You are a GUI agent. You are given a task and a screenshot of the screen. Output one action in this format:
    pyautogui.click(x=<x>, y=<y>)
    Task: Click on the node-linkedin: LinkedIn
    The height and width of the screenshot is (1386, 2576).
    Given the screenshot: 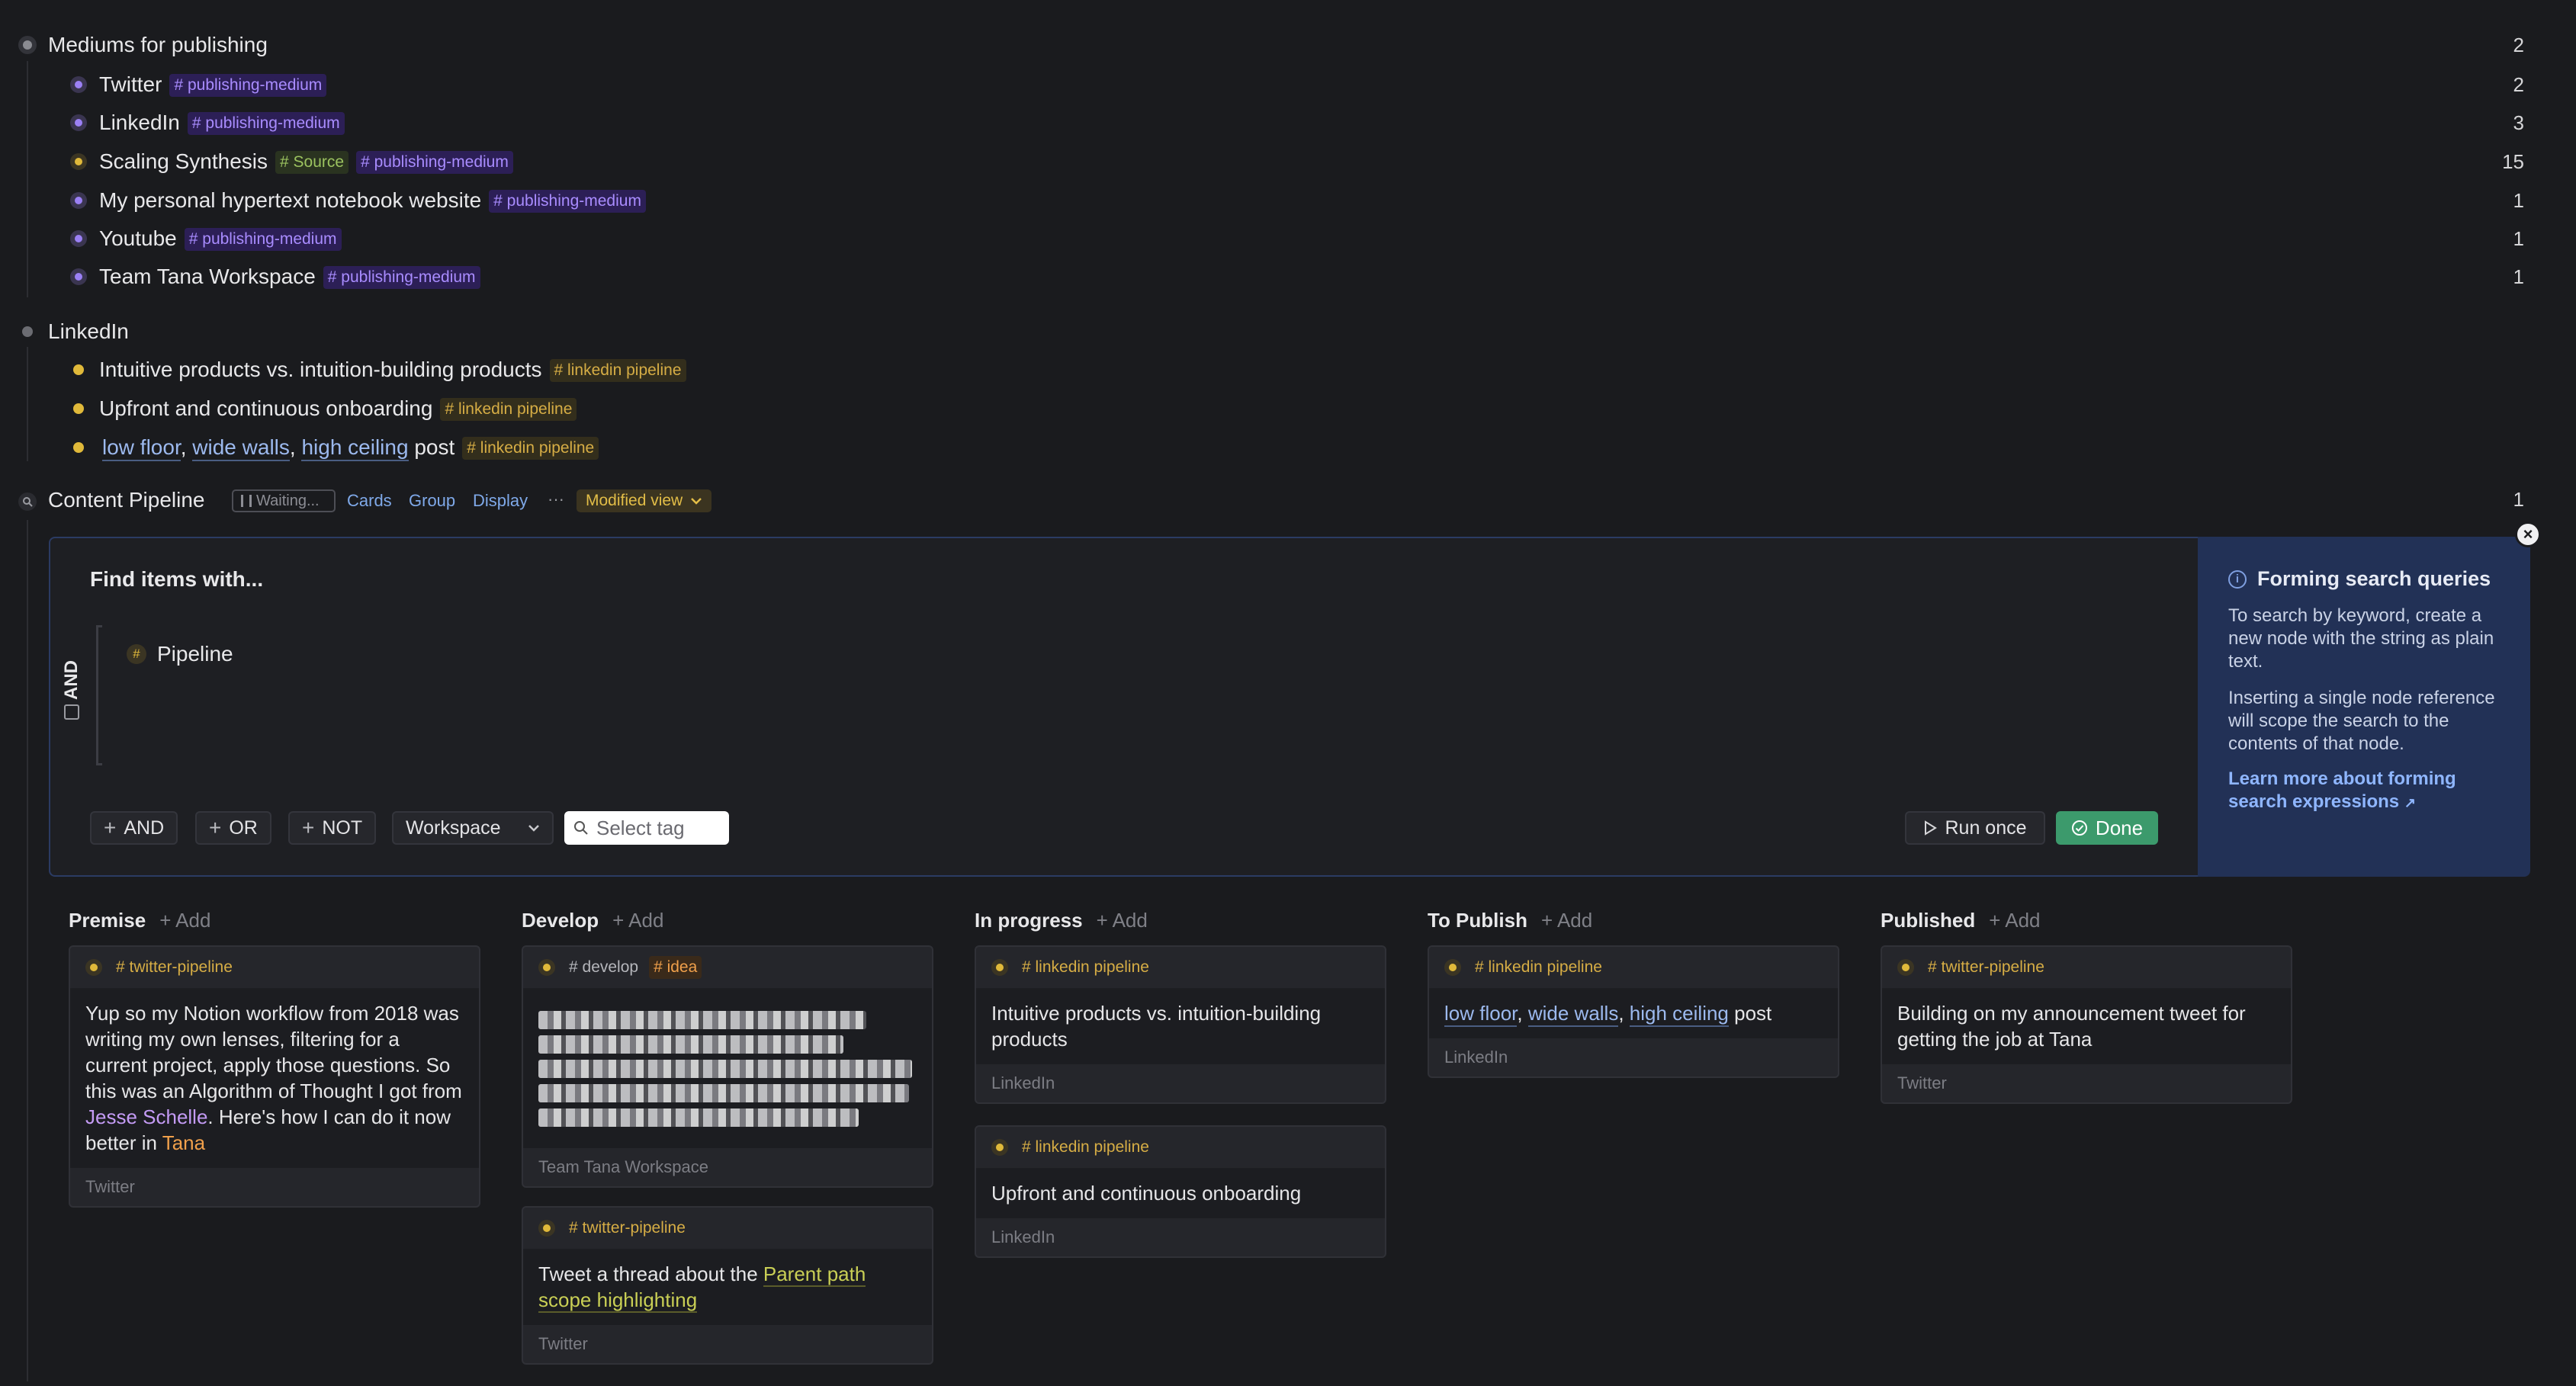 What is the action you would take?
    pyautogui.click(x=1288, y=332)
    